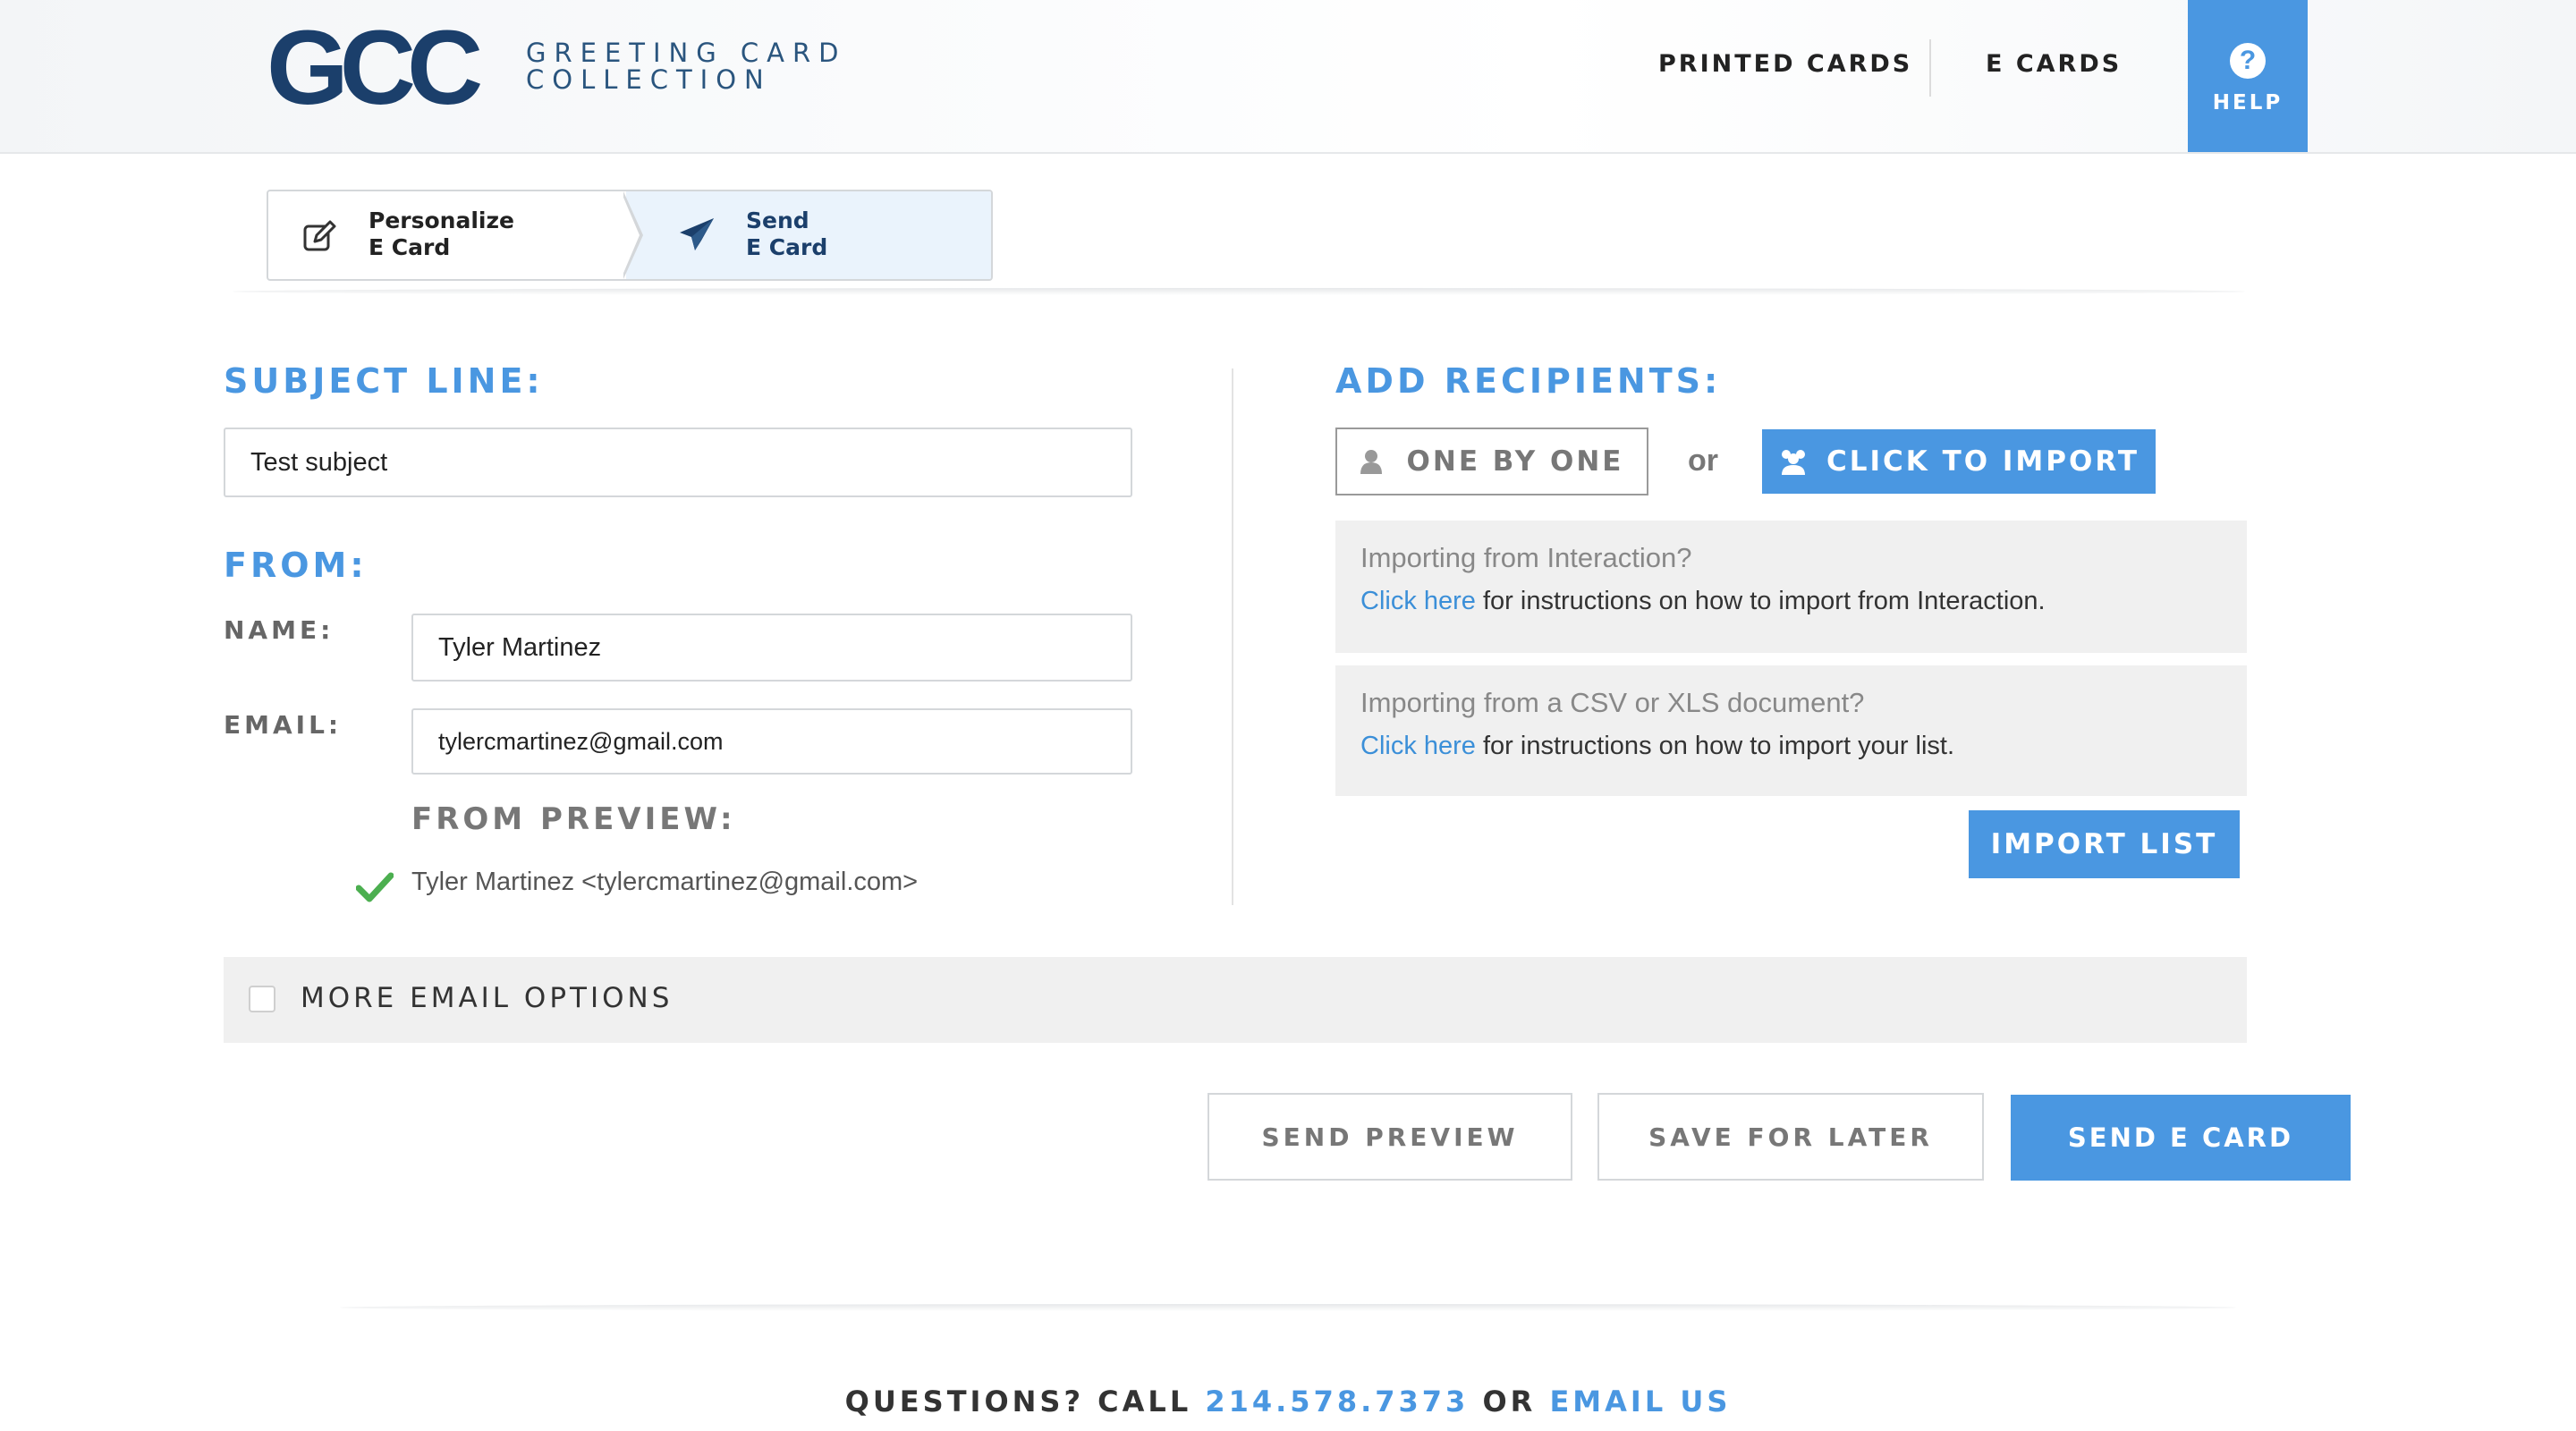 This screenshot has height=1431, width=2576. Describe the element at coordinates (777, 220) in the screenshot. I see `step-send-line1: Send` at that location.